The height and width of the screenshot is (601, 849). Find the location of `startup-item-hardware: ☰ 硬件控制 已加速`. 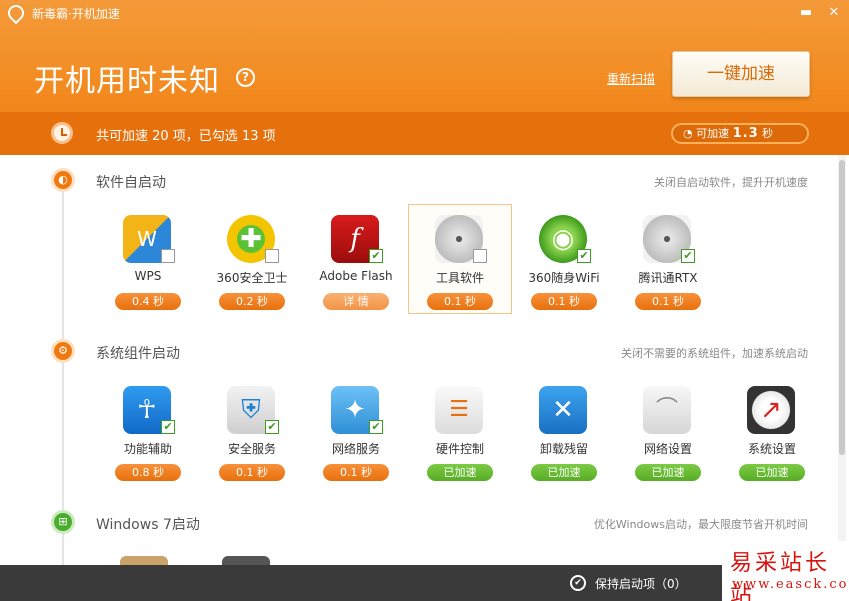

startup-item-hardware: ☰ 硬件控制 已加速 is located at coordinates (460, 430).